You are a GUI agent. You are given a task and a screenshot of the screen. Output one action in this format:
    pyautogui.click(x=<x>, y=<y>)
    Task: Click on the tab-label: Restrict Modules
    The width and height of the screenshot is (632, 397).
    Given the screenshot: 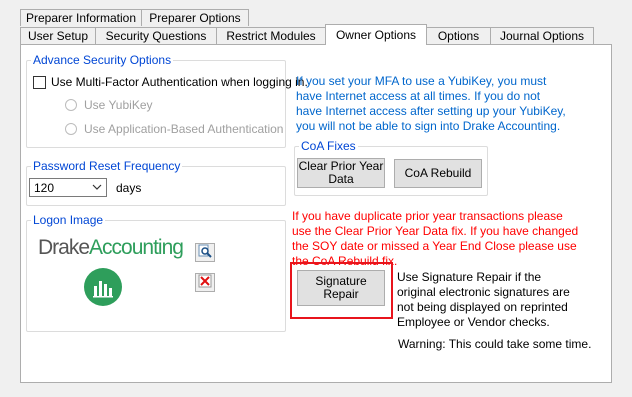 What is the action you would take?
    pyautogui.click(x=271, y=36)
    